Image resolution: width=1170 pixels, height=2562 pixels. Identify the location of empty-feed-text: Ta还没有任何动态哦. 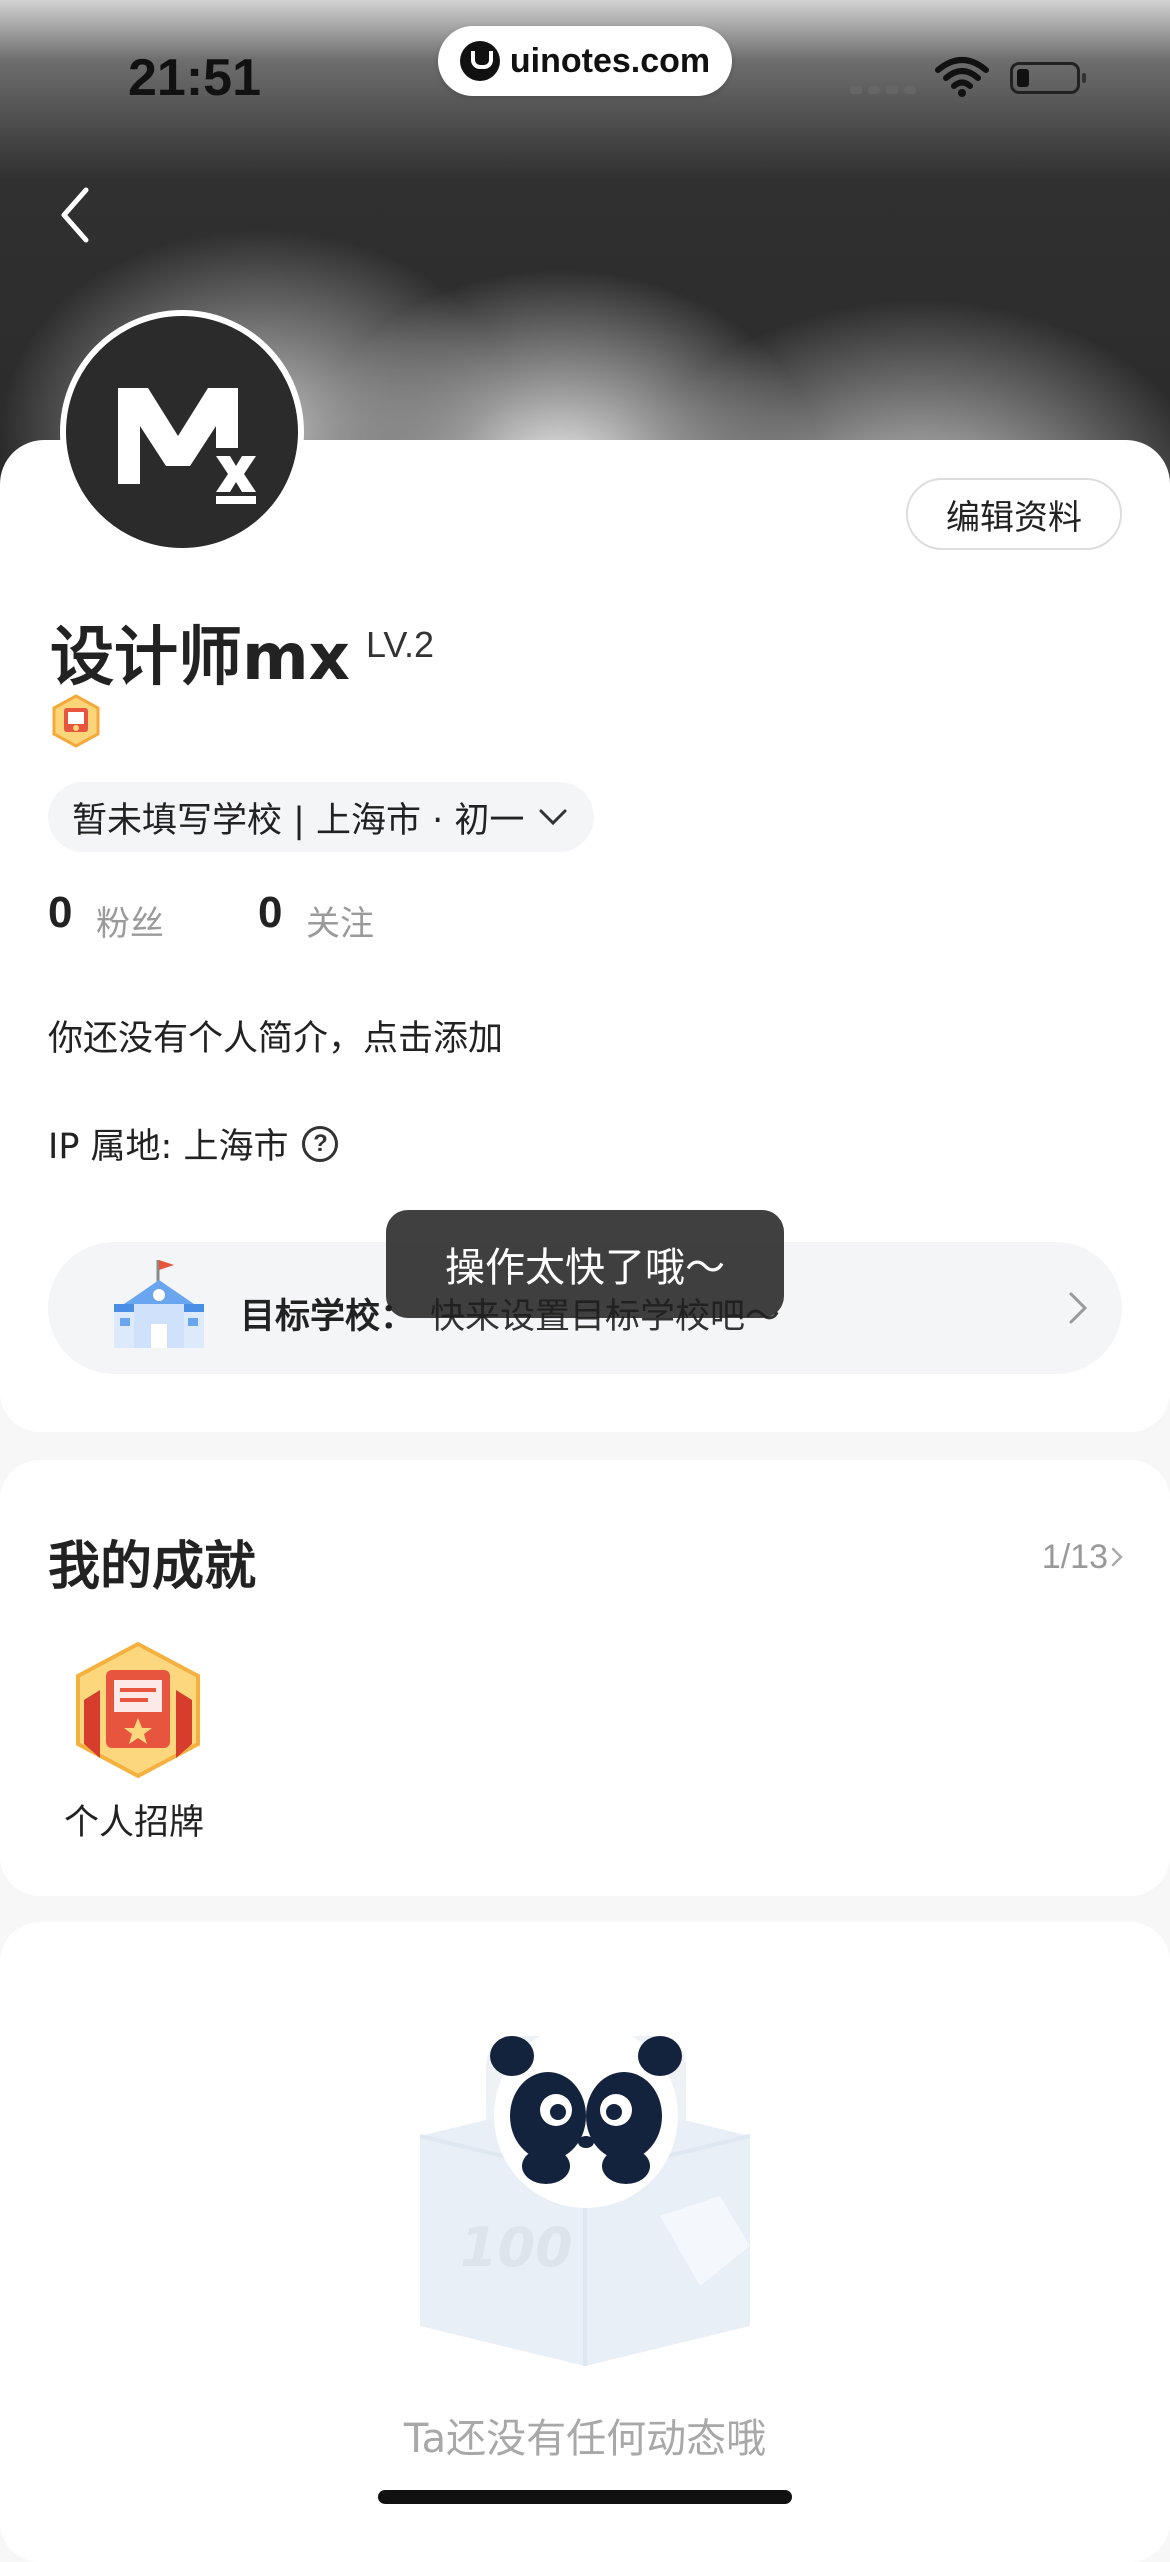
(585, 2439).